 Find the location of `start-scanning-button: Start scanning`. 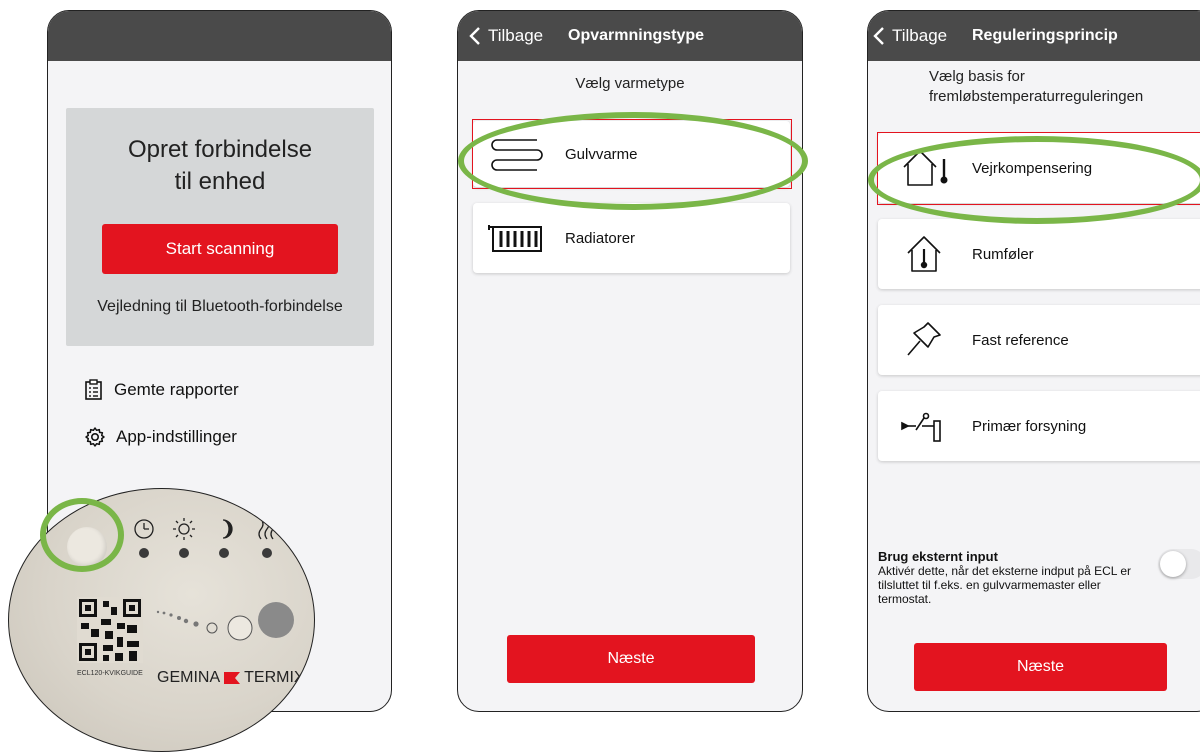

start-scanning-button: Start scanning is located at coordinates (220, 249).